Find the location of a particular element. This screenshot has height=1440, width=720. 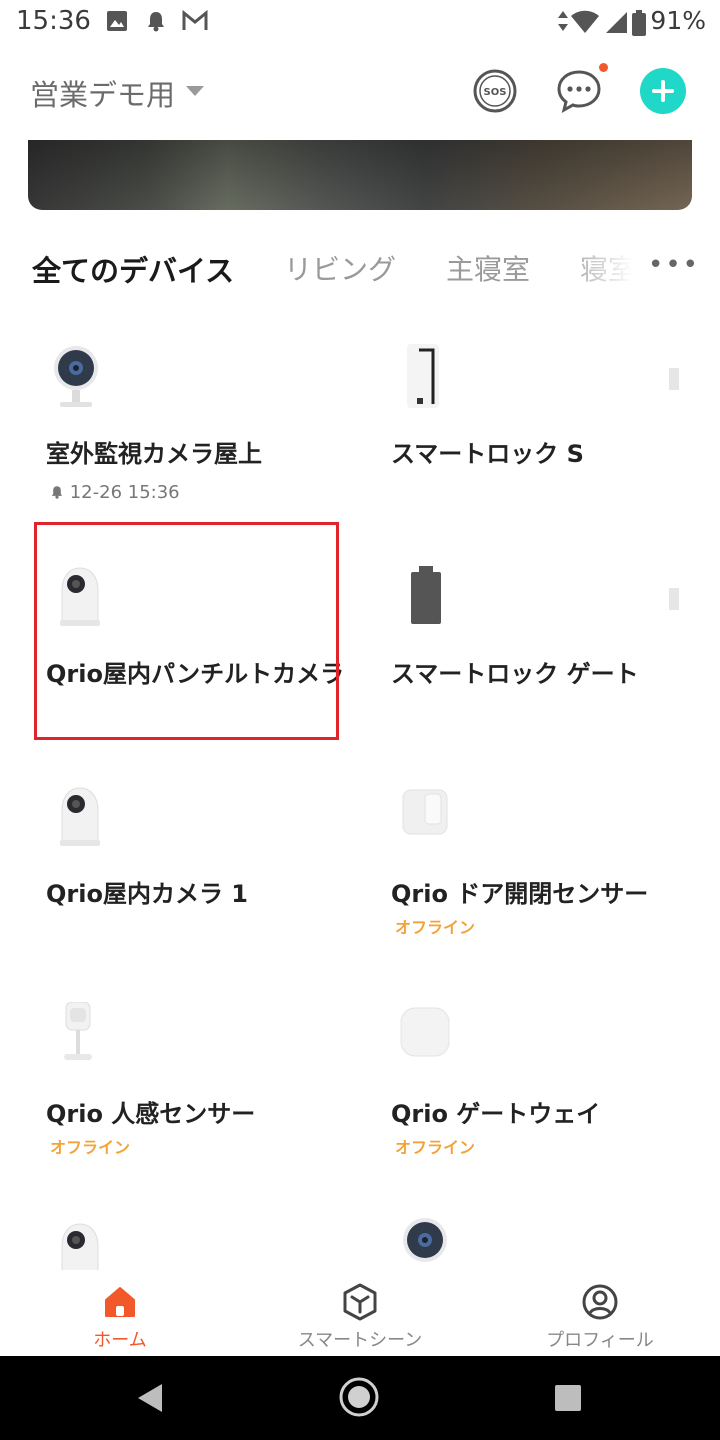

device-name: Qrio 人感センサー is located at coordinates (151, 1114).